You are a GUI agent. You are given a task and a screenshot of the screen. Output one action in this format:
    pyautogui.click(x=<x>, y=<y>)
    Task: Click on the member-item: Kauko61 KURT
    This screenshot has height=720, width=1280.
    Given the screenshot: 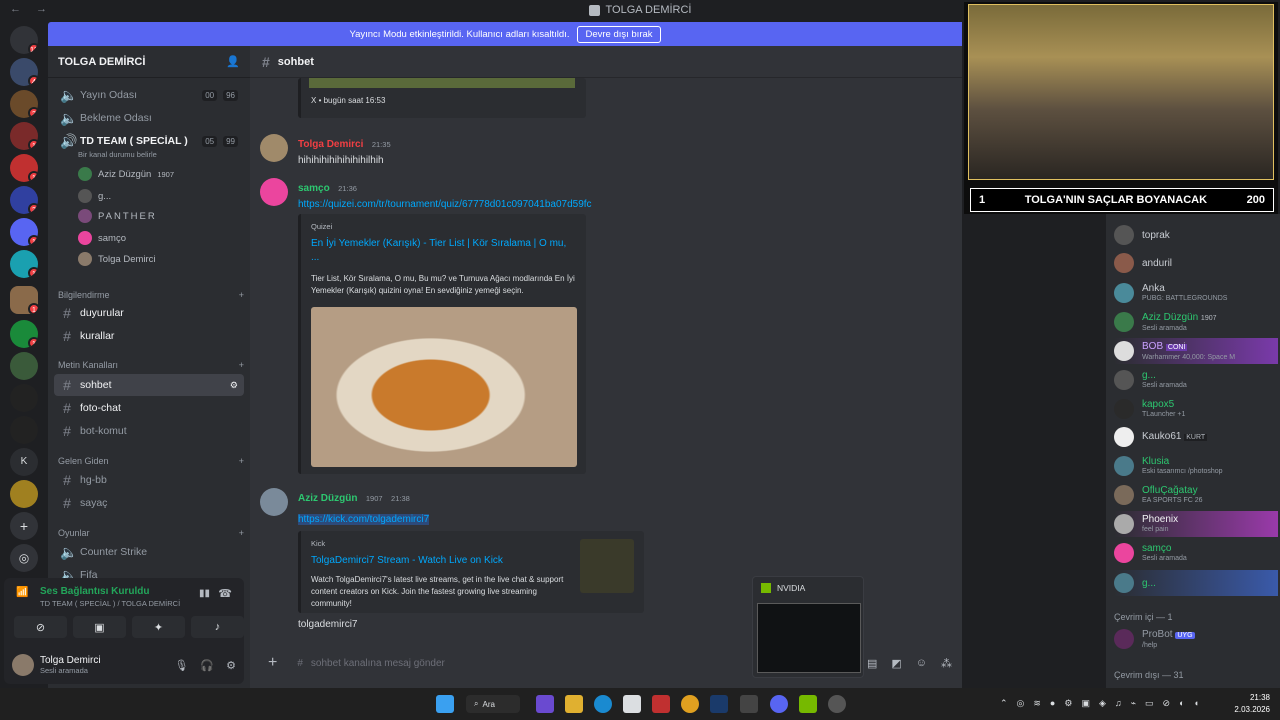 What is the action you would take?
    pyautogui.click(x=1196, y=437)
    